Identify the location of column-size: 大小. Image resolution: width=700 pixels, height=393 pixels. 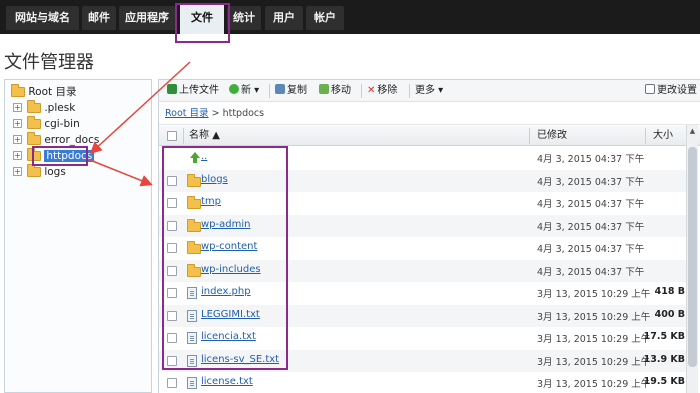
(663, 136).